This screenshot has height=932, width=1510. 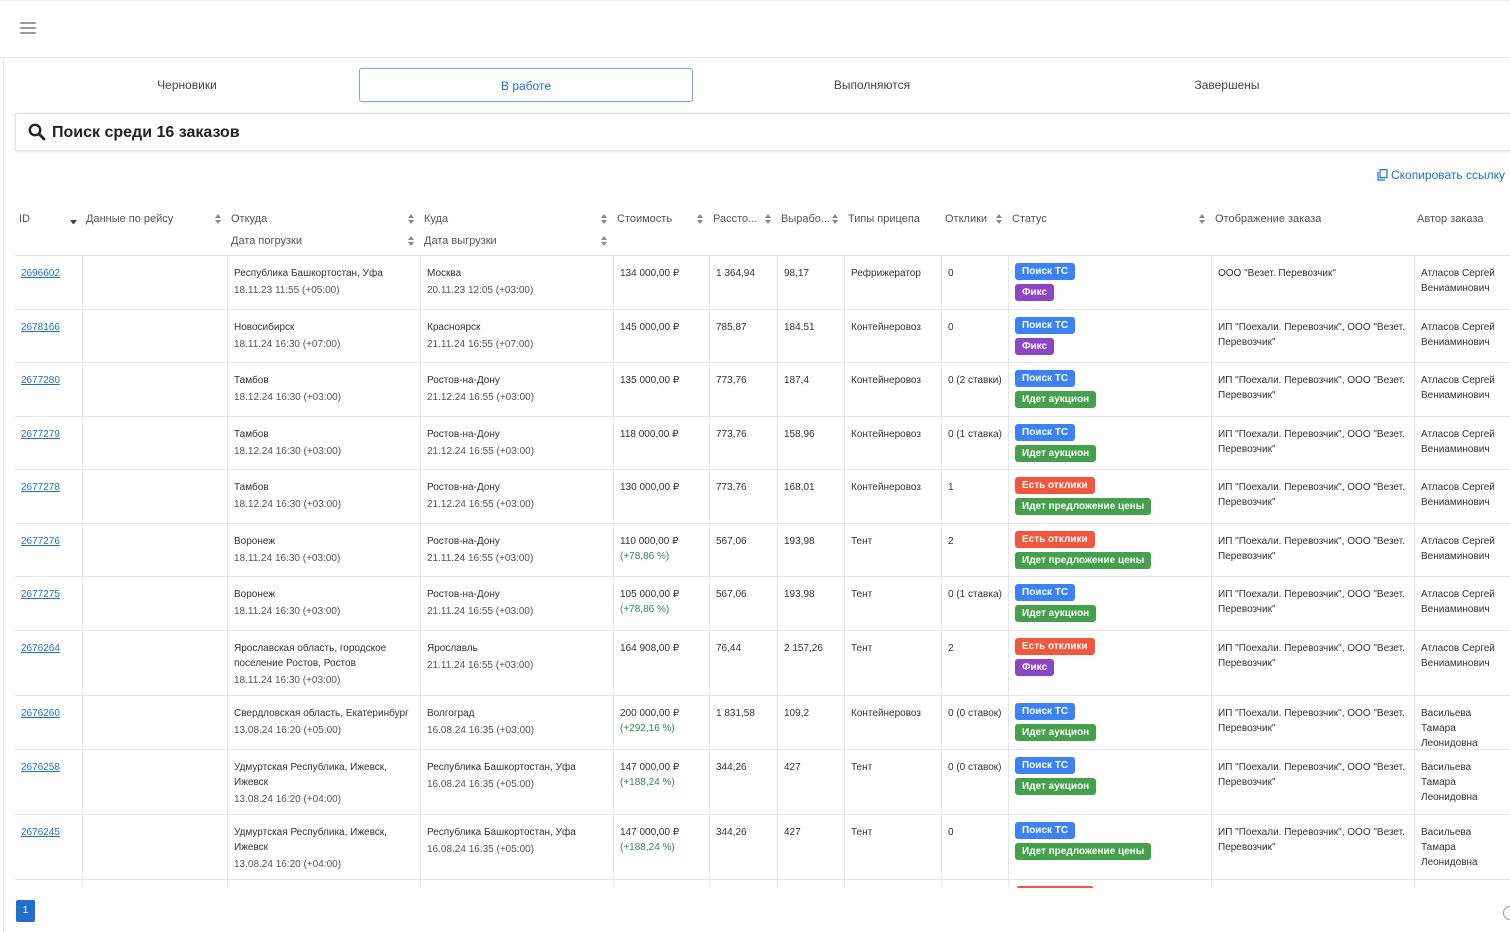 What do you see at coordinates (966, 219) in the screenshot?
I see `header-responses: Отклики` at bounding box center [966, 219].